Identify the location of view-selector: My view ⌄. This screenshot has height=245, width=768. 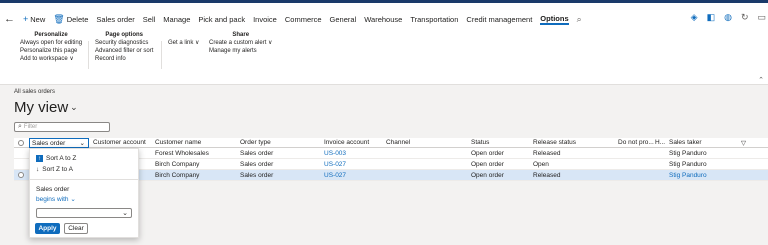
(46, 107).